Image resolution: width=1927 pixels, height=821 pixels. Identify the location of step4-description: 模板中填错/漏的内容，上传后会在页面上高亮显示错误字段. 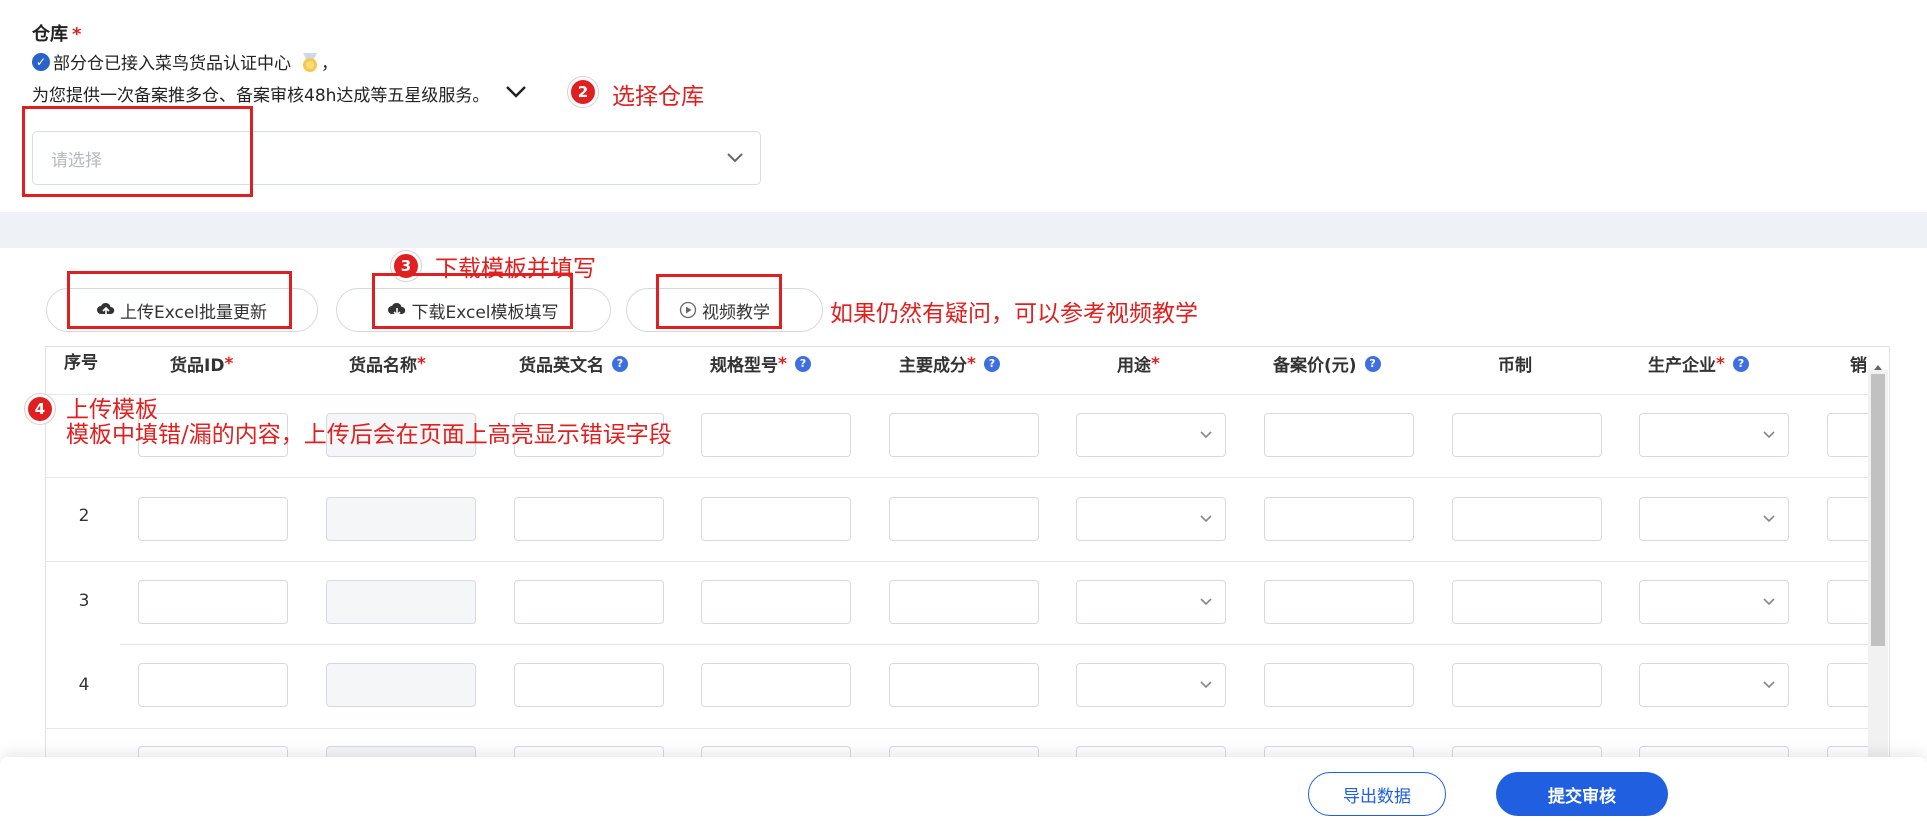
(369, 435).